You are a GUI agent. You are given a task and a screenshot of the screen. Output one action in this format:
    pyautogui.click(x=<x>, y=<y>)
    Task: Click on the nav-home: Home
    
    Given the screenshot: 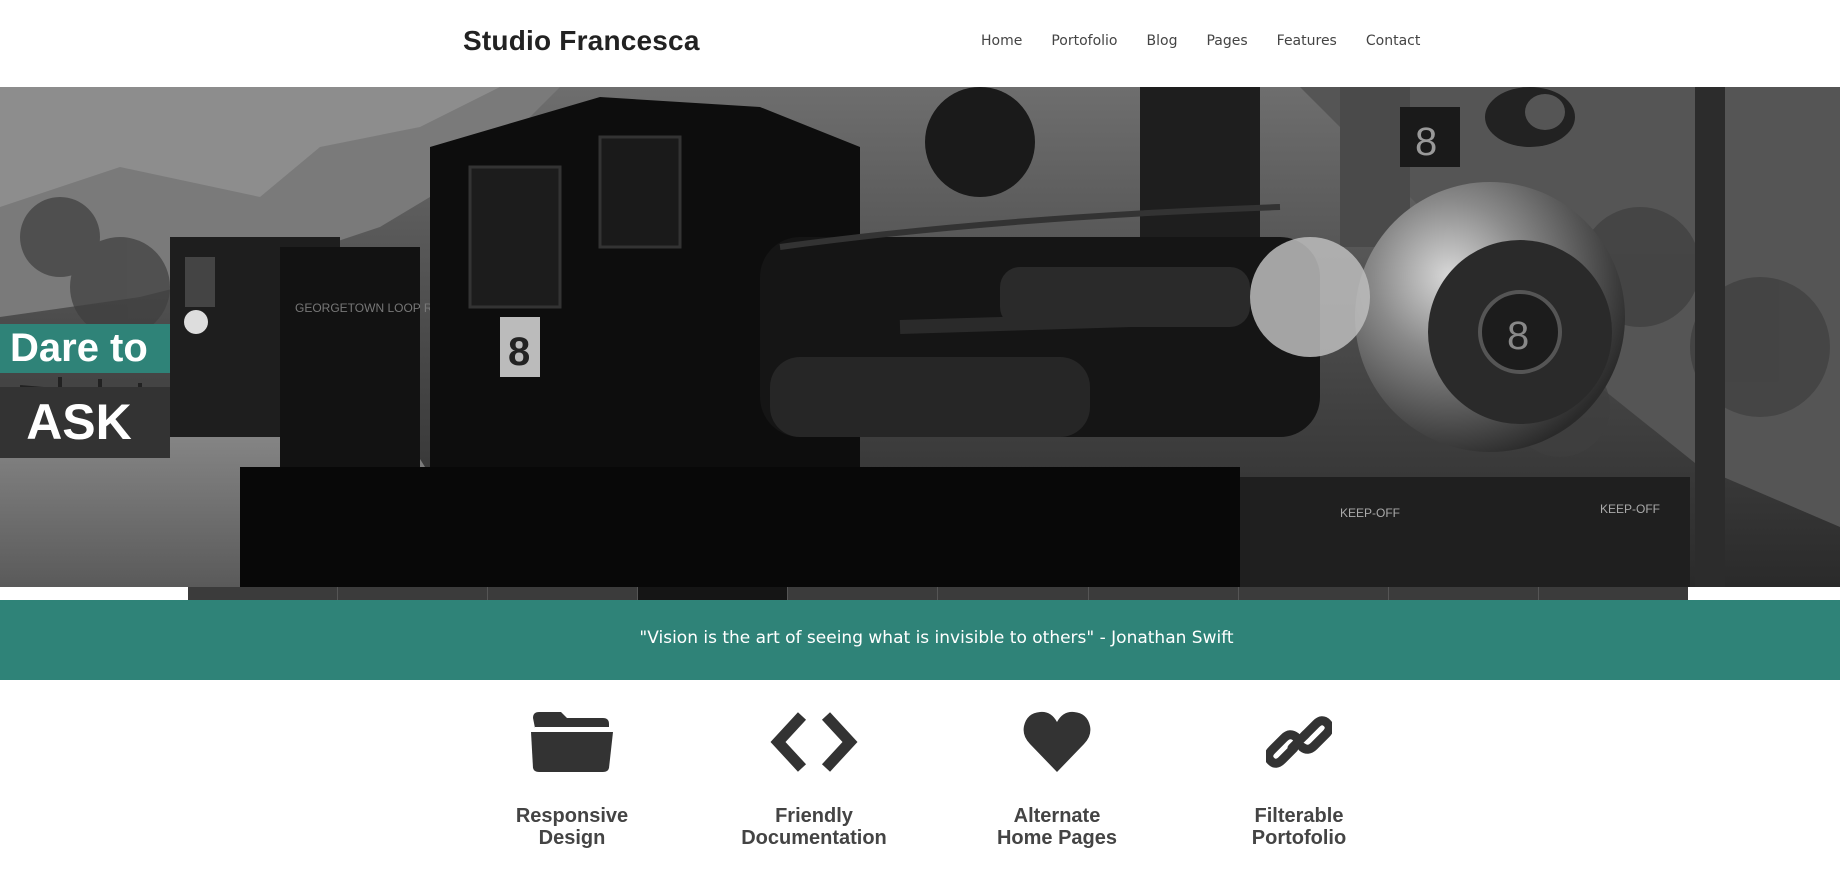 What is the action you would take?
    pyautogui.click(x=1001, y=41)
    